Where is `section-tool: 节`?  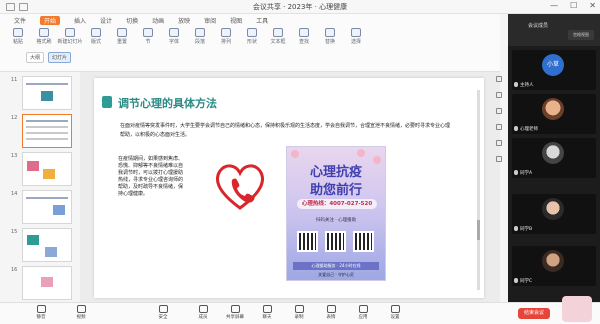 section-tool: 节 is located at coordinates (148, 37).